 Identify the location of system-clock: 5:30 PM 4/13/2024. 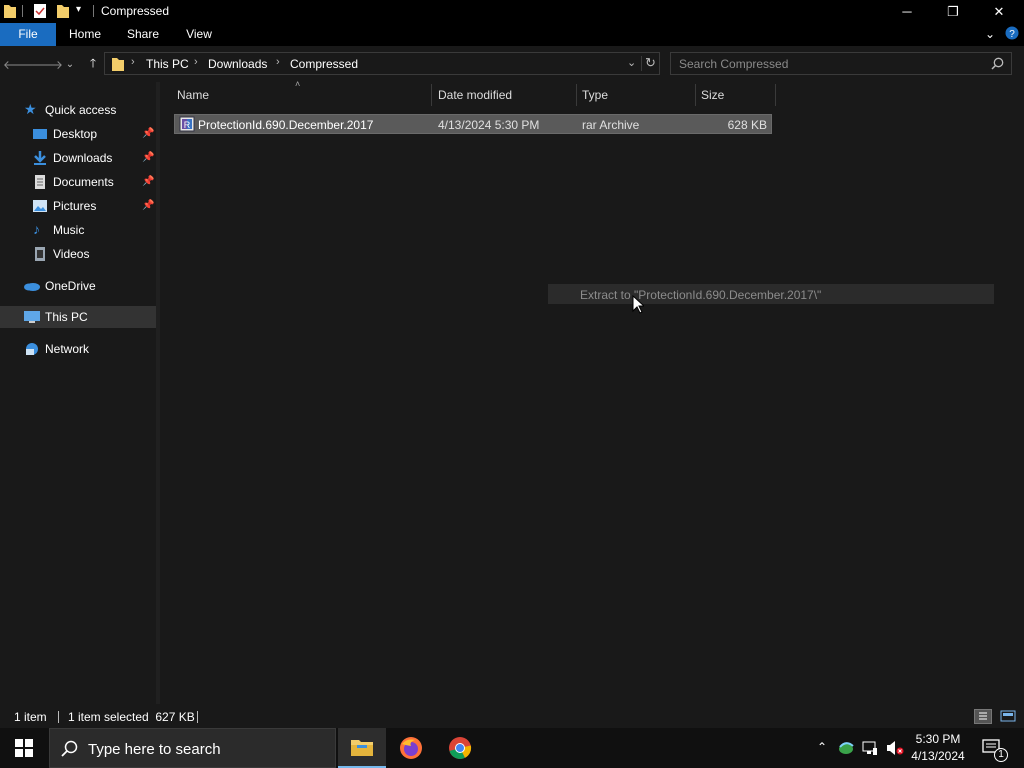
(938, 748).